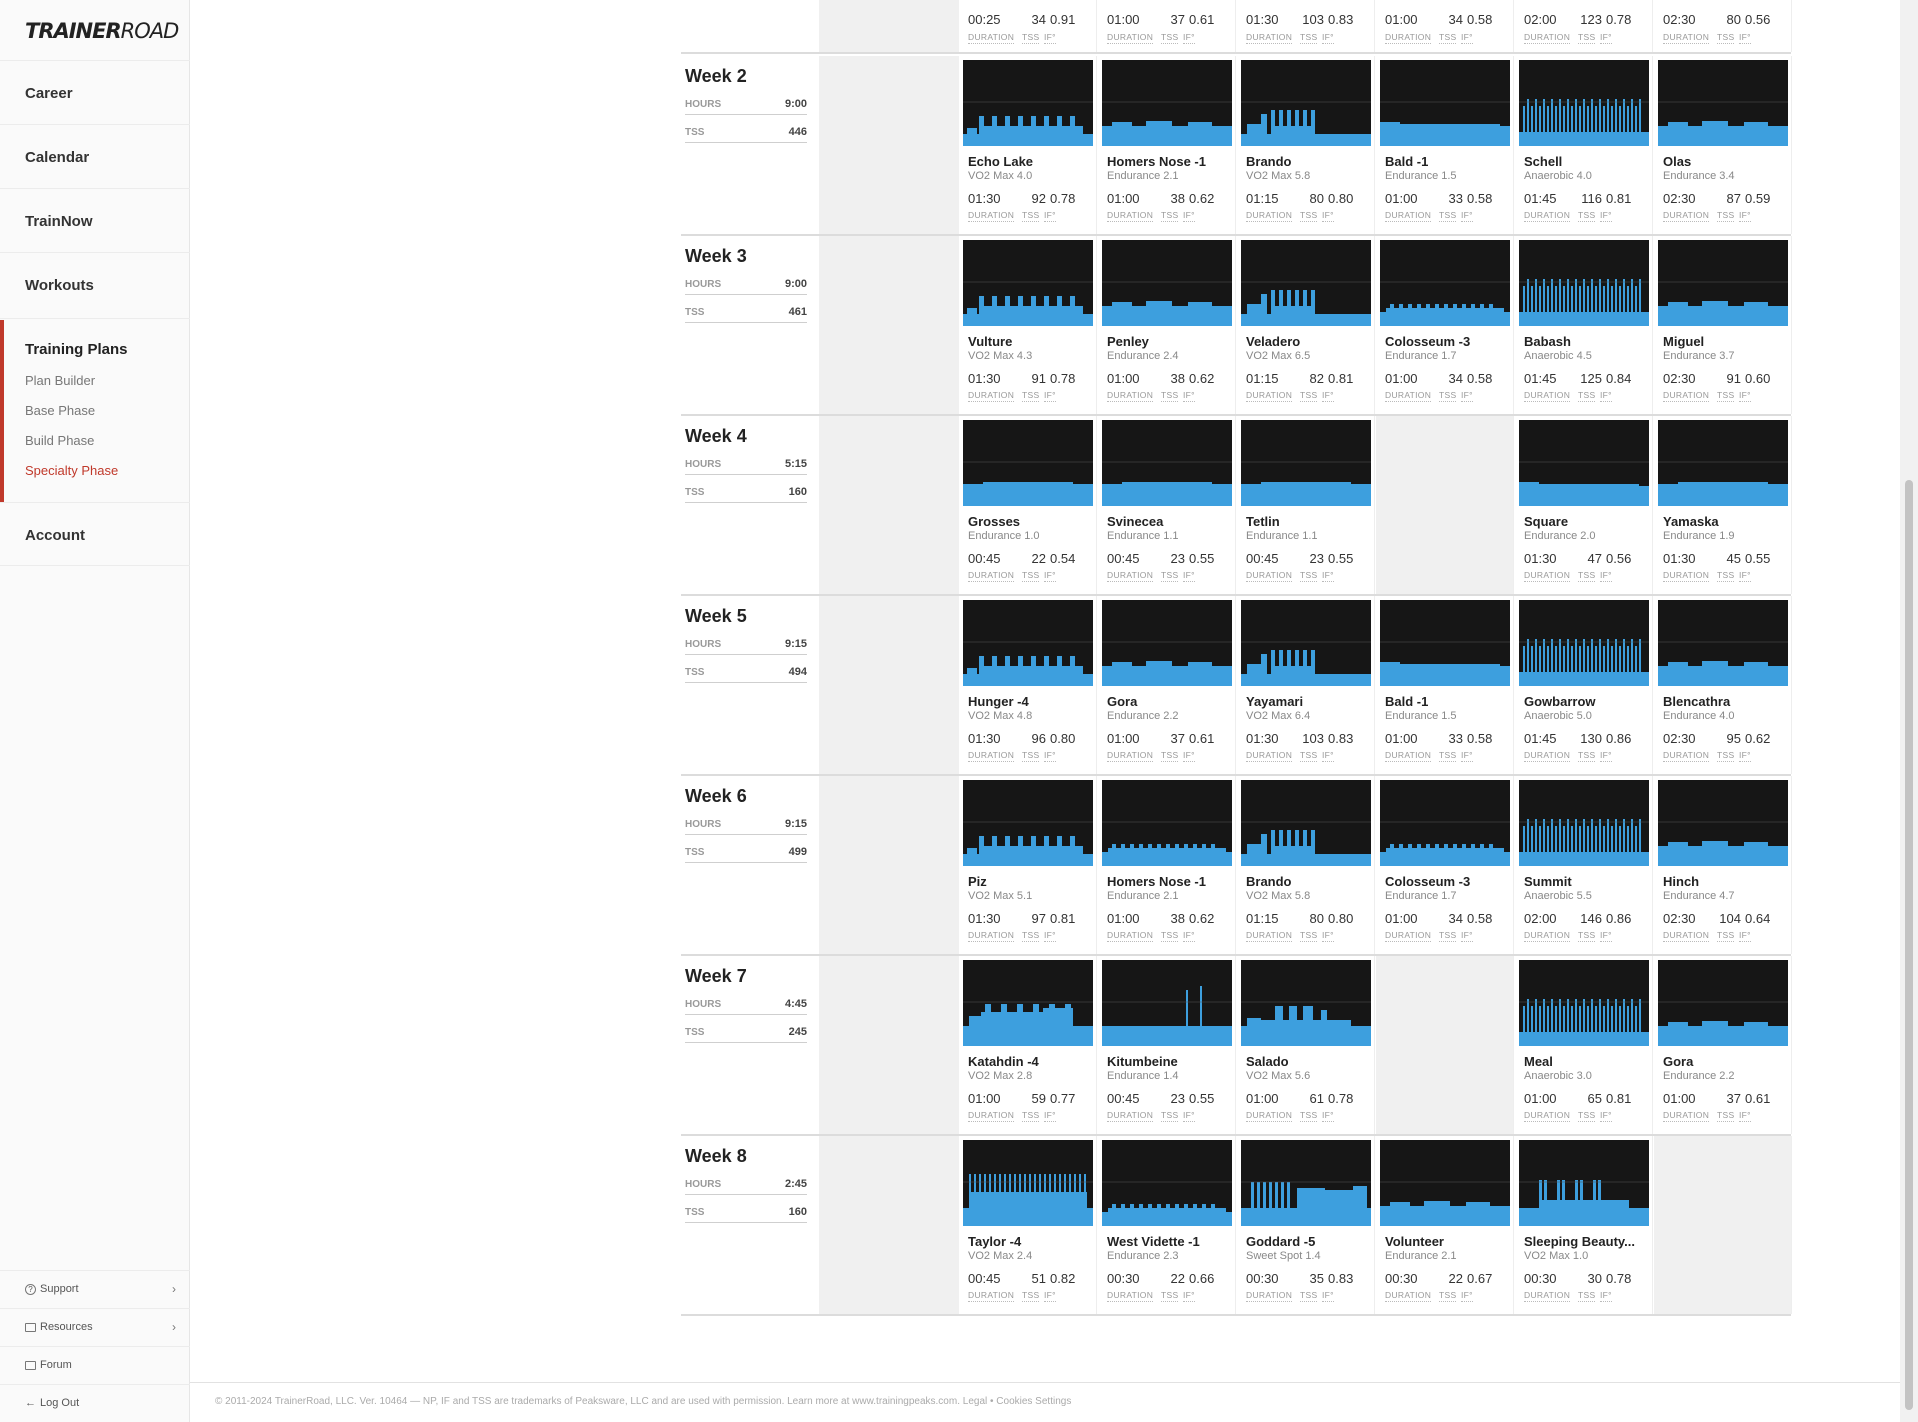  Describe the element at coordinates (1169, 1241) in the screenshot. I see `workout-name: West Vidette -1` at that location.